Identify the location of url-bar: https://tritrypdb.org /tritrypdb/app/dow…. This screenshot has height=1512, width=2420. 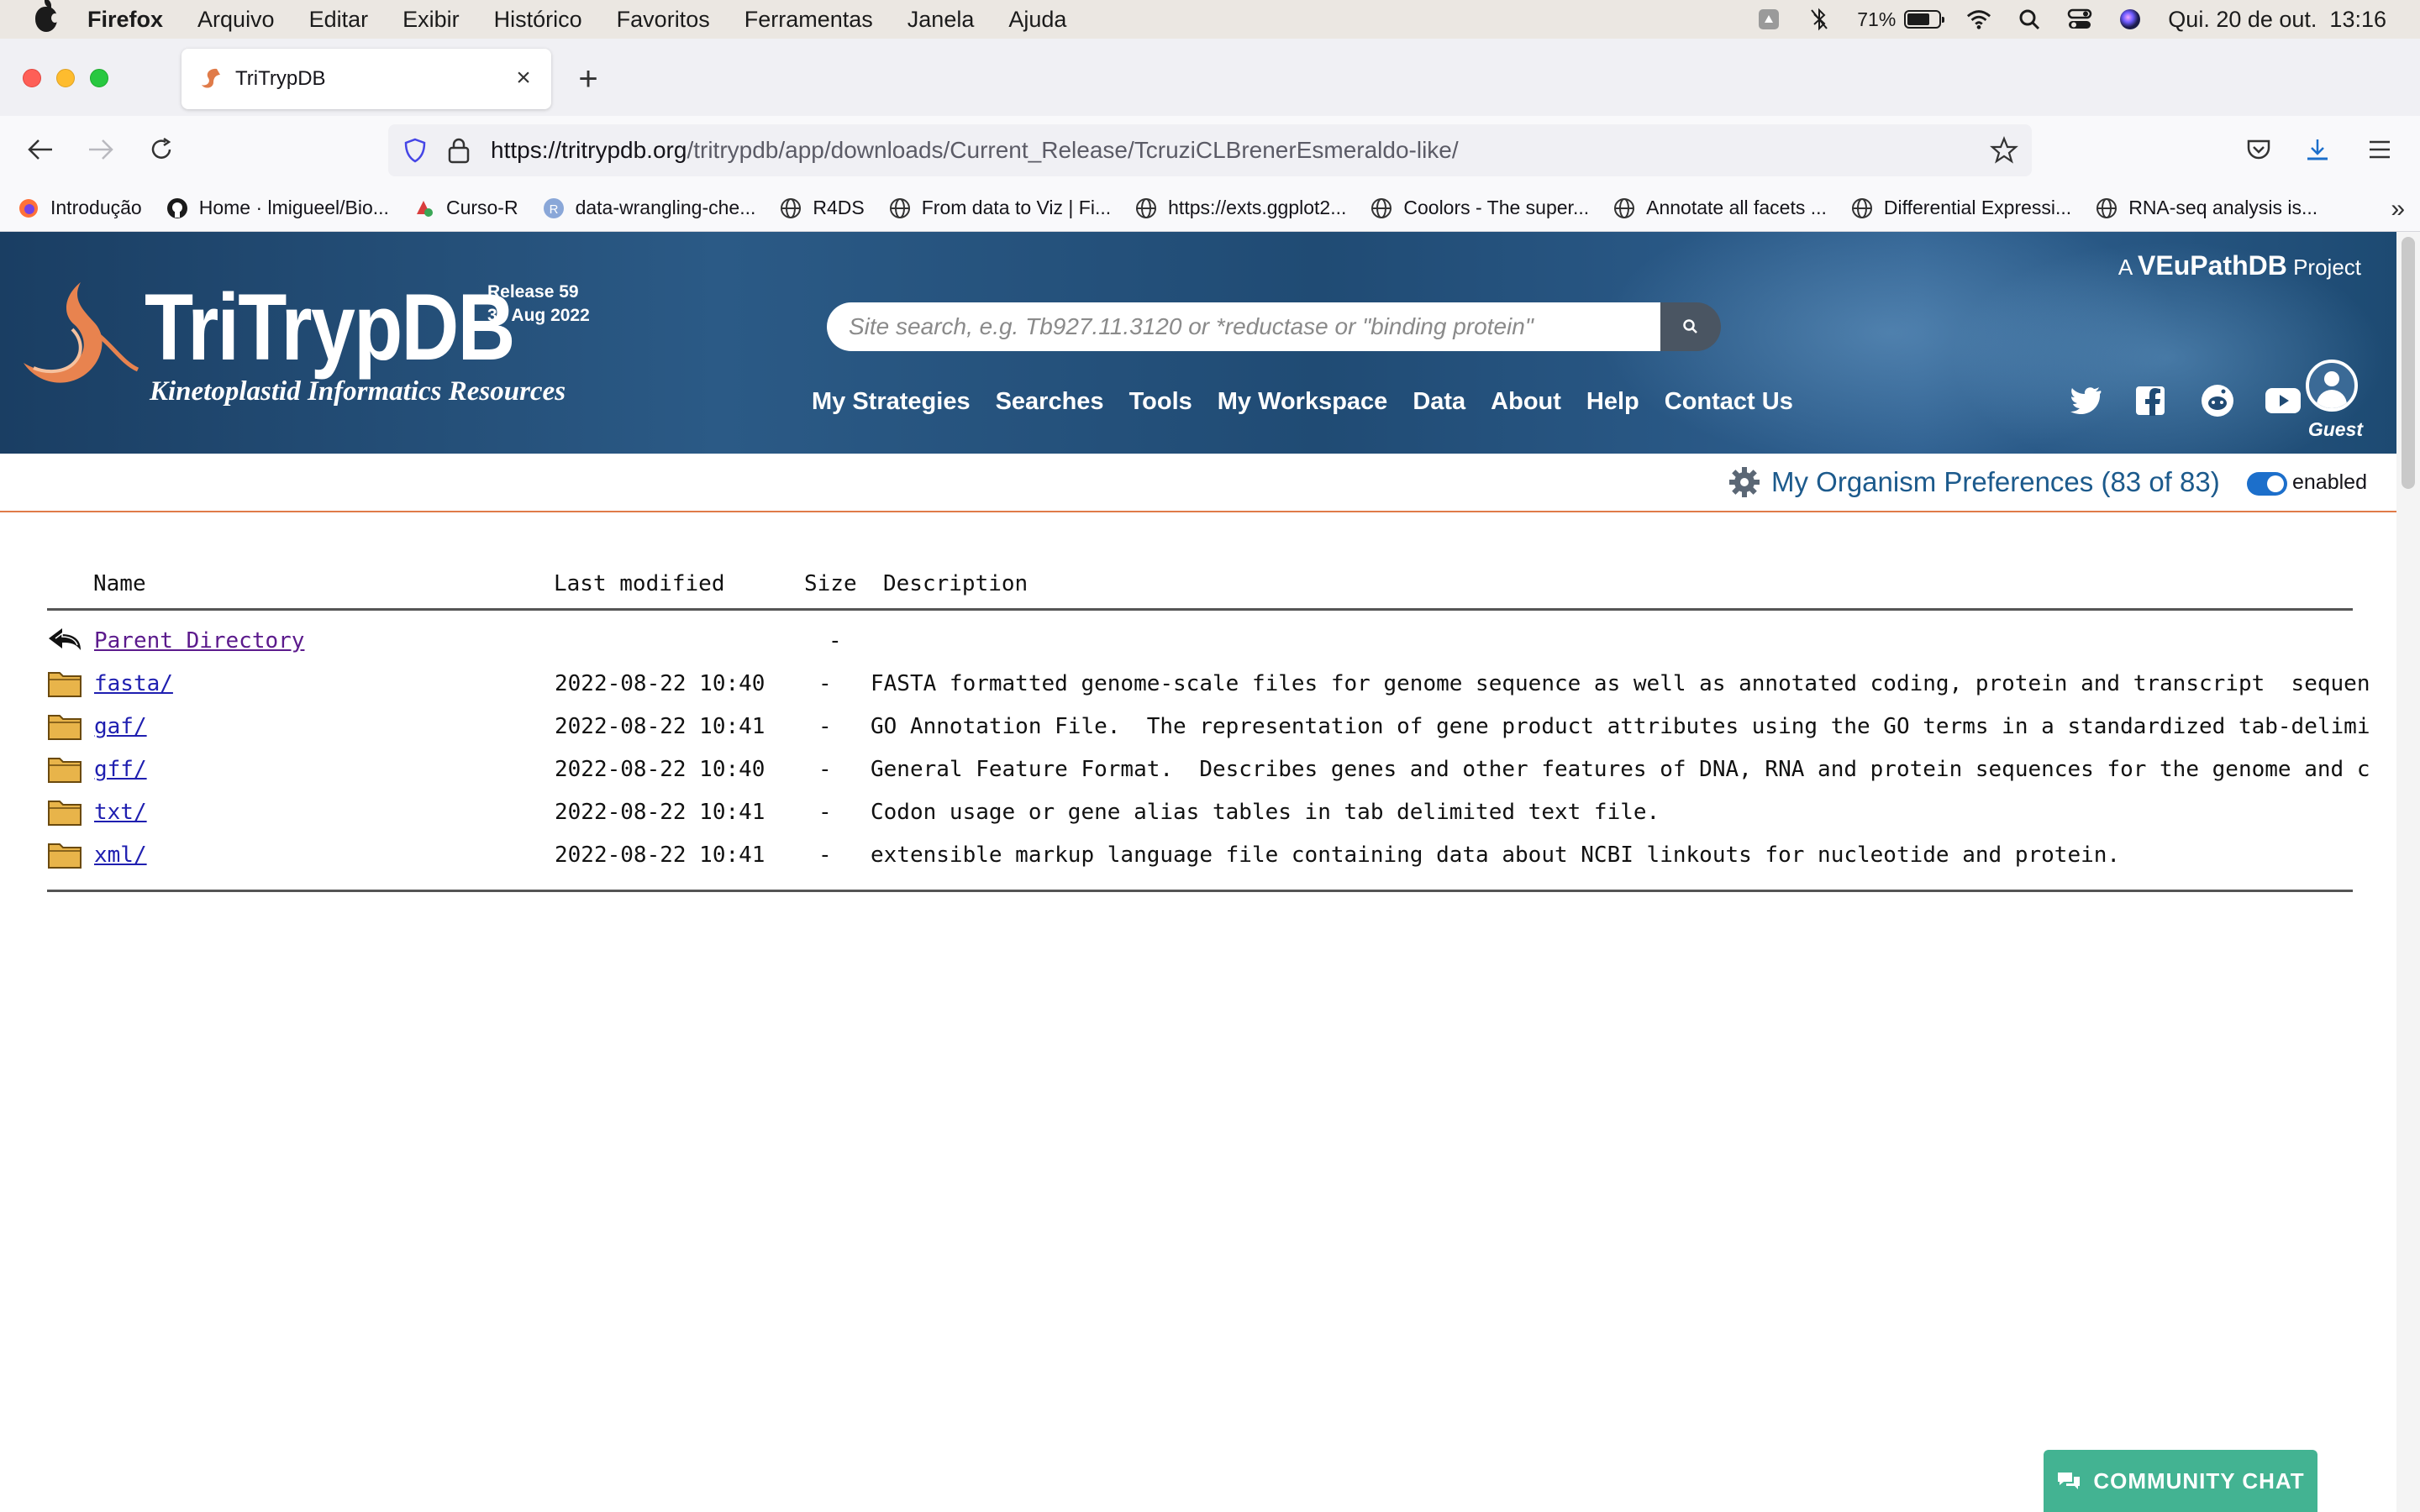
(1210, 150).